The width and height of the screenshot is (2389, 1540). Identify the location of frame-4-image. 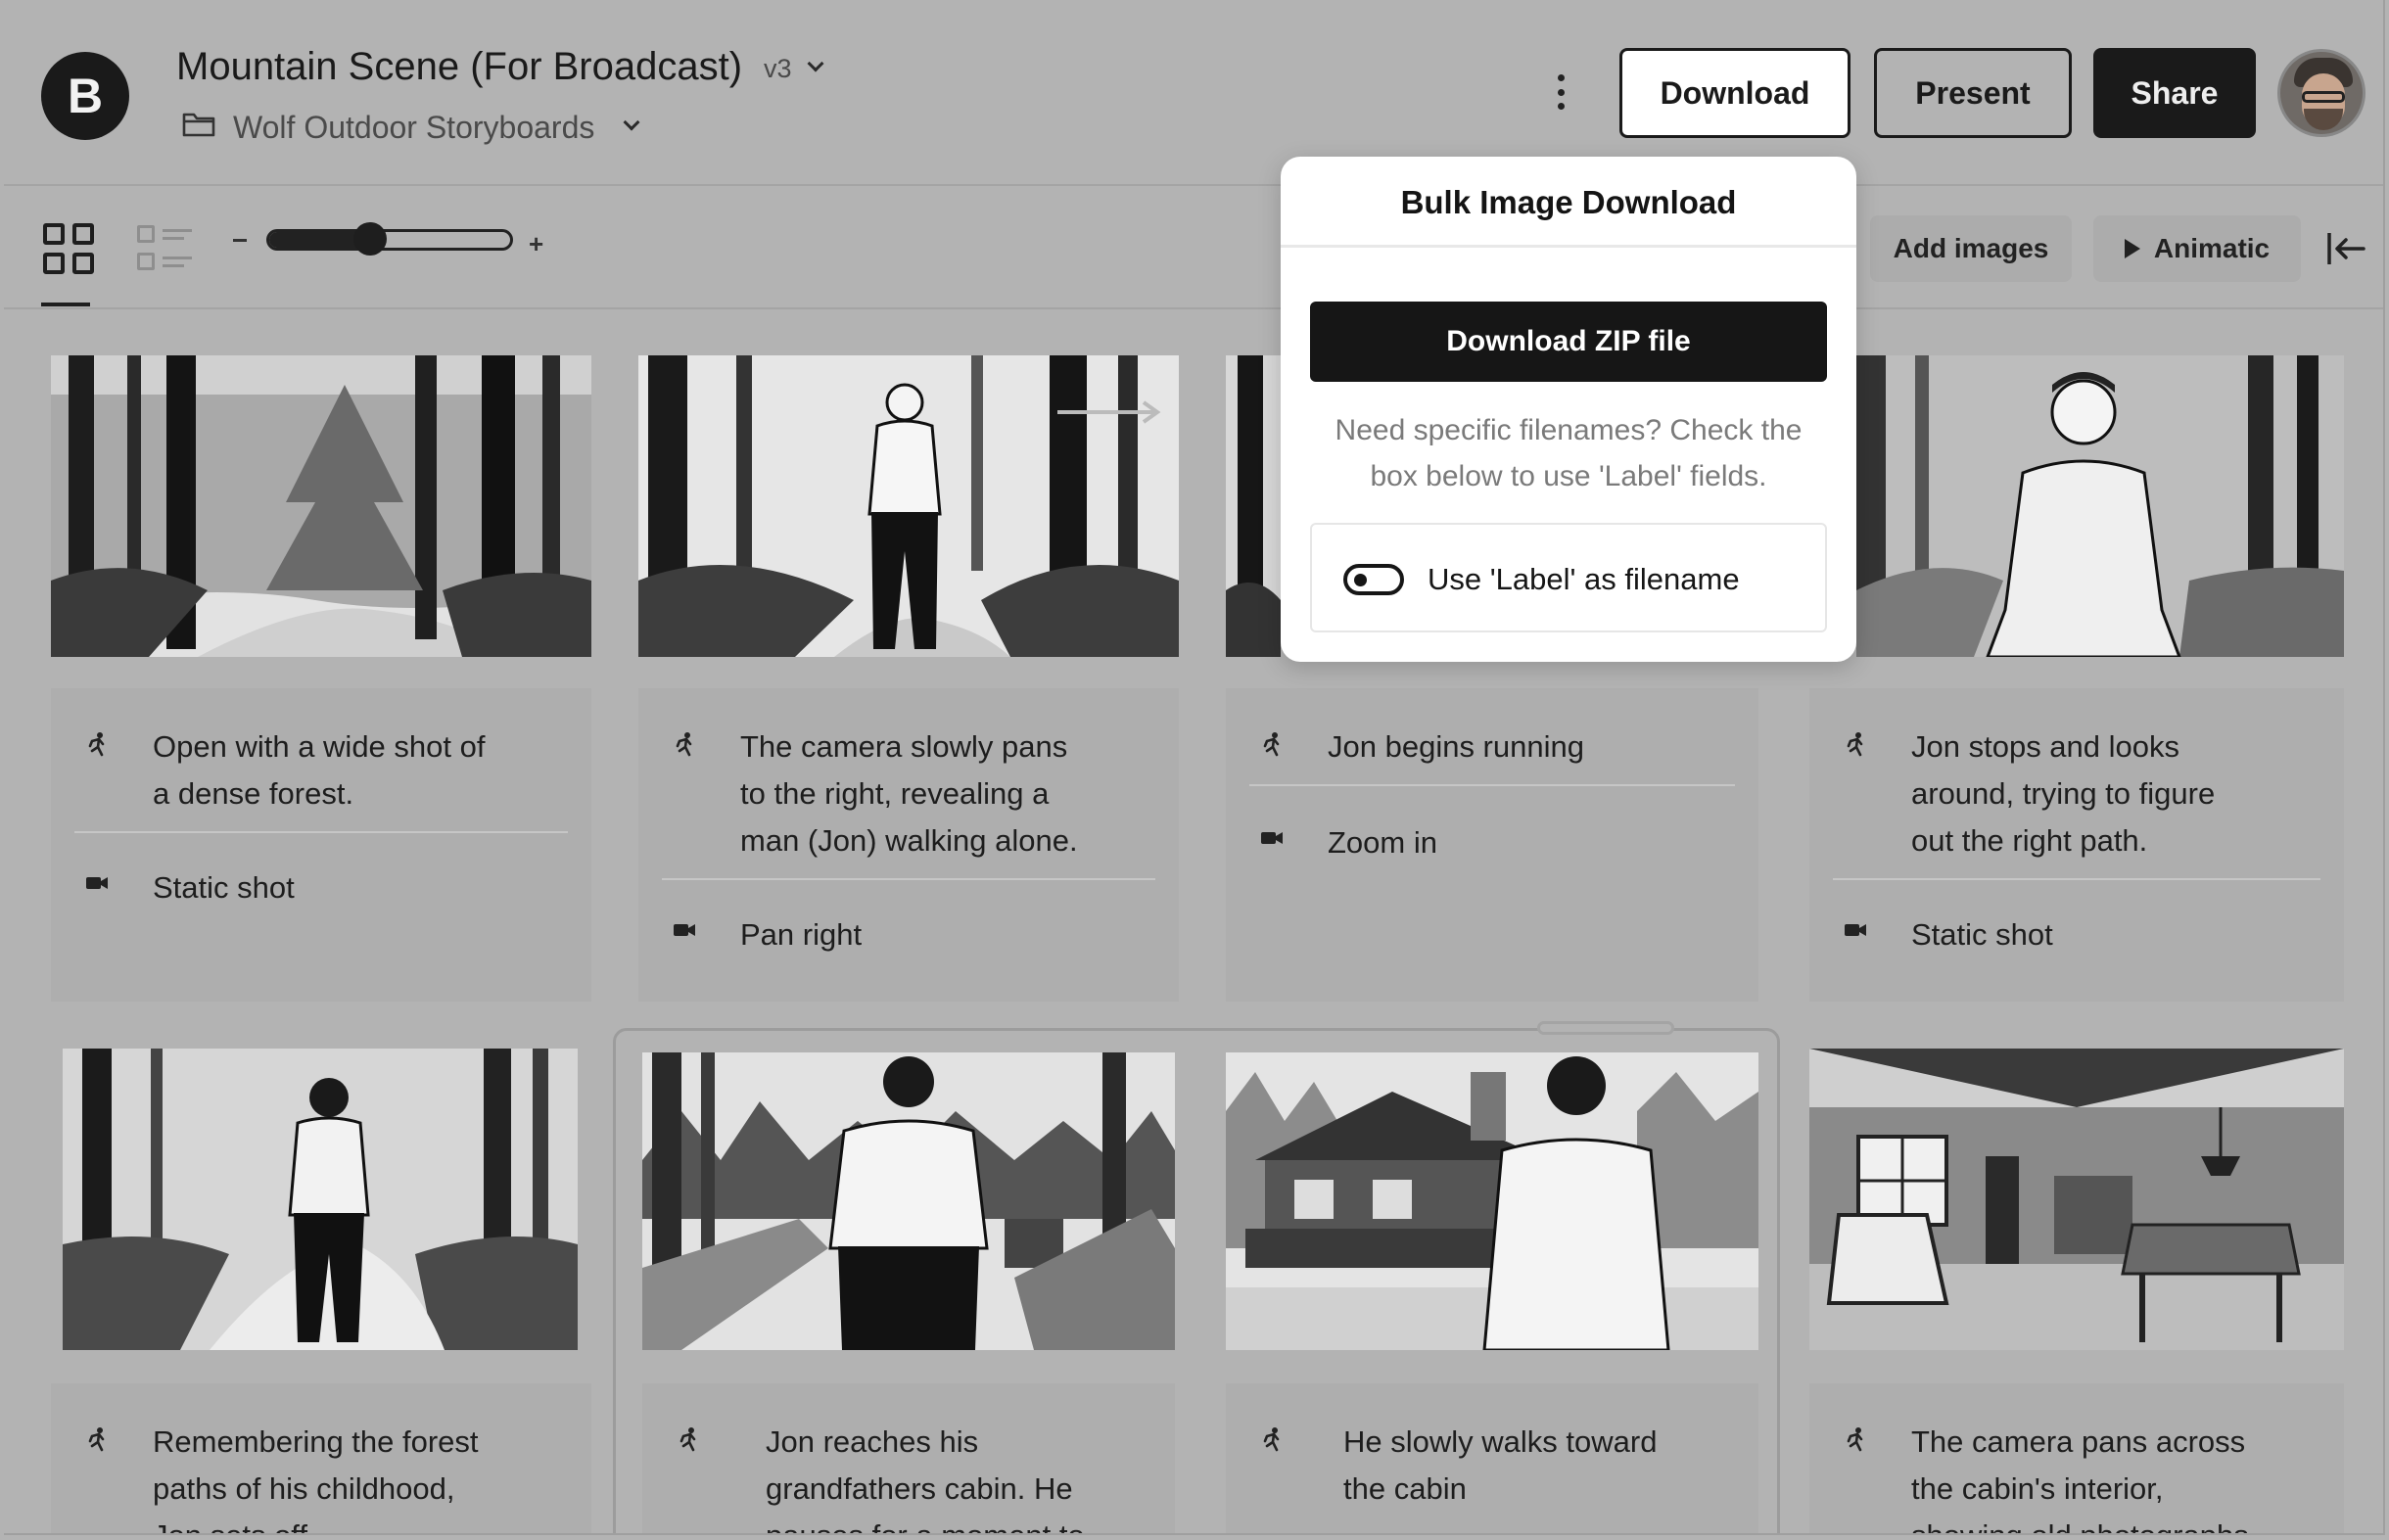
(2100, 506).